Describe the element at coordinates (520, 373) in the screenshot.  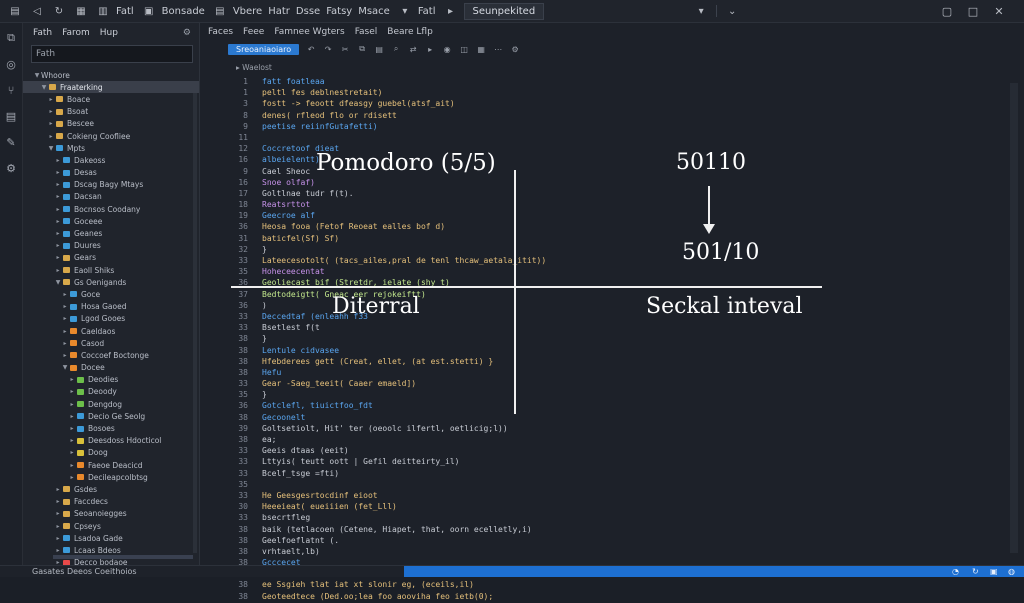
I see `code-line: 38 Hefu` at that location.